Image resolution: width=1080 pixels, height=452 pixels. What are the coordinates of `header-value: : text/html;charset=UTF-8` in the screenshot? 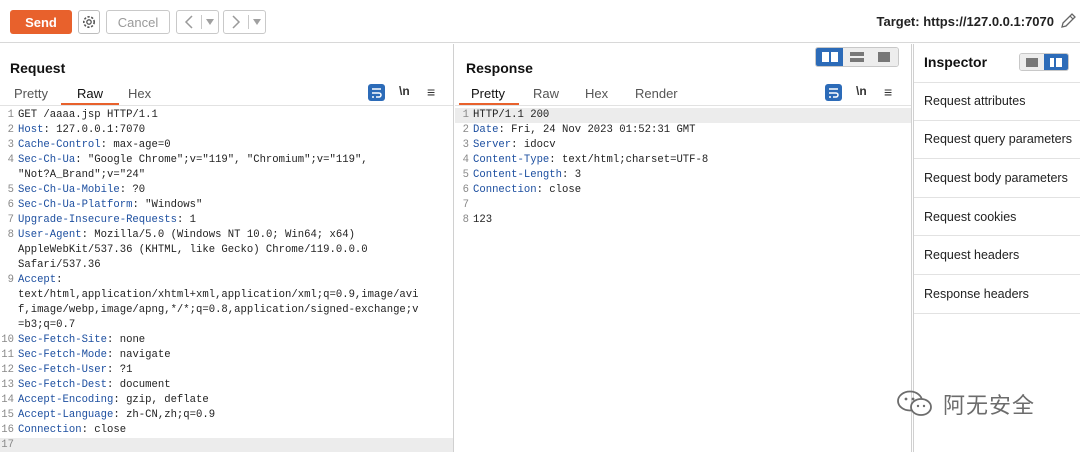 It's located at (629, 160).